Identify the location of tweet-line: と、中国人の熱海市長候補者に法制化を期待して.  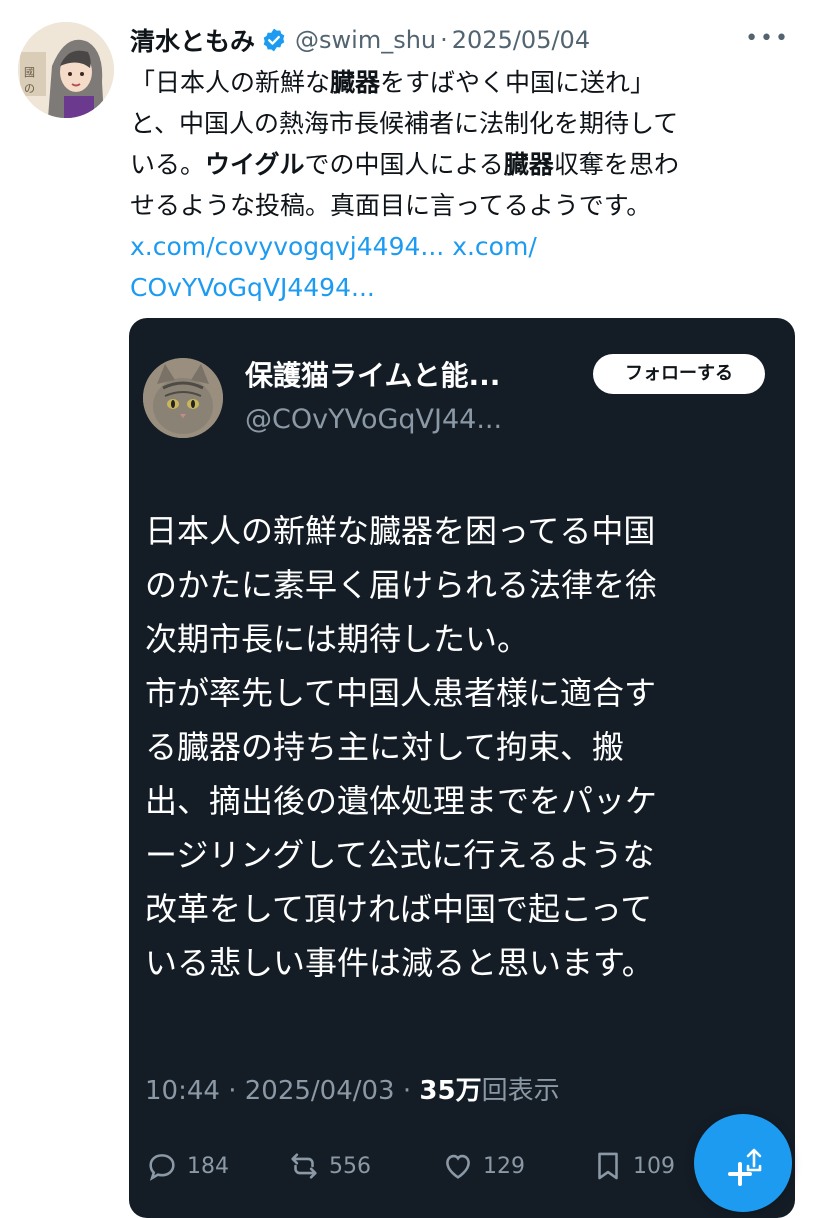
(460, 123).